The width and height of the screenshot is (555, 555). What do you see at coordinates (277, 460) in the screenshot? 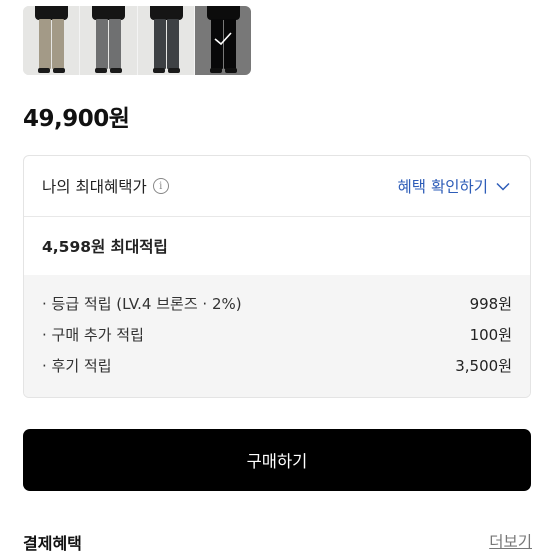
I see `buy-button: 구매하기` at bounding box center [277, 460].